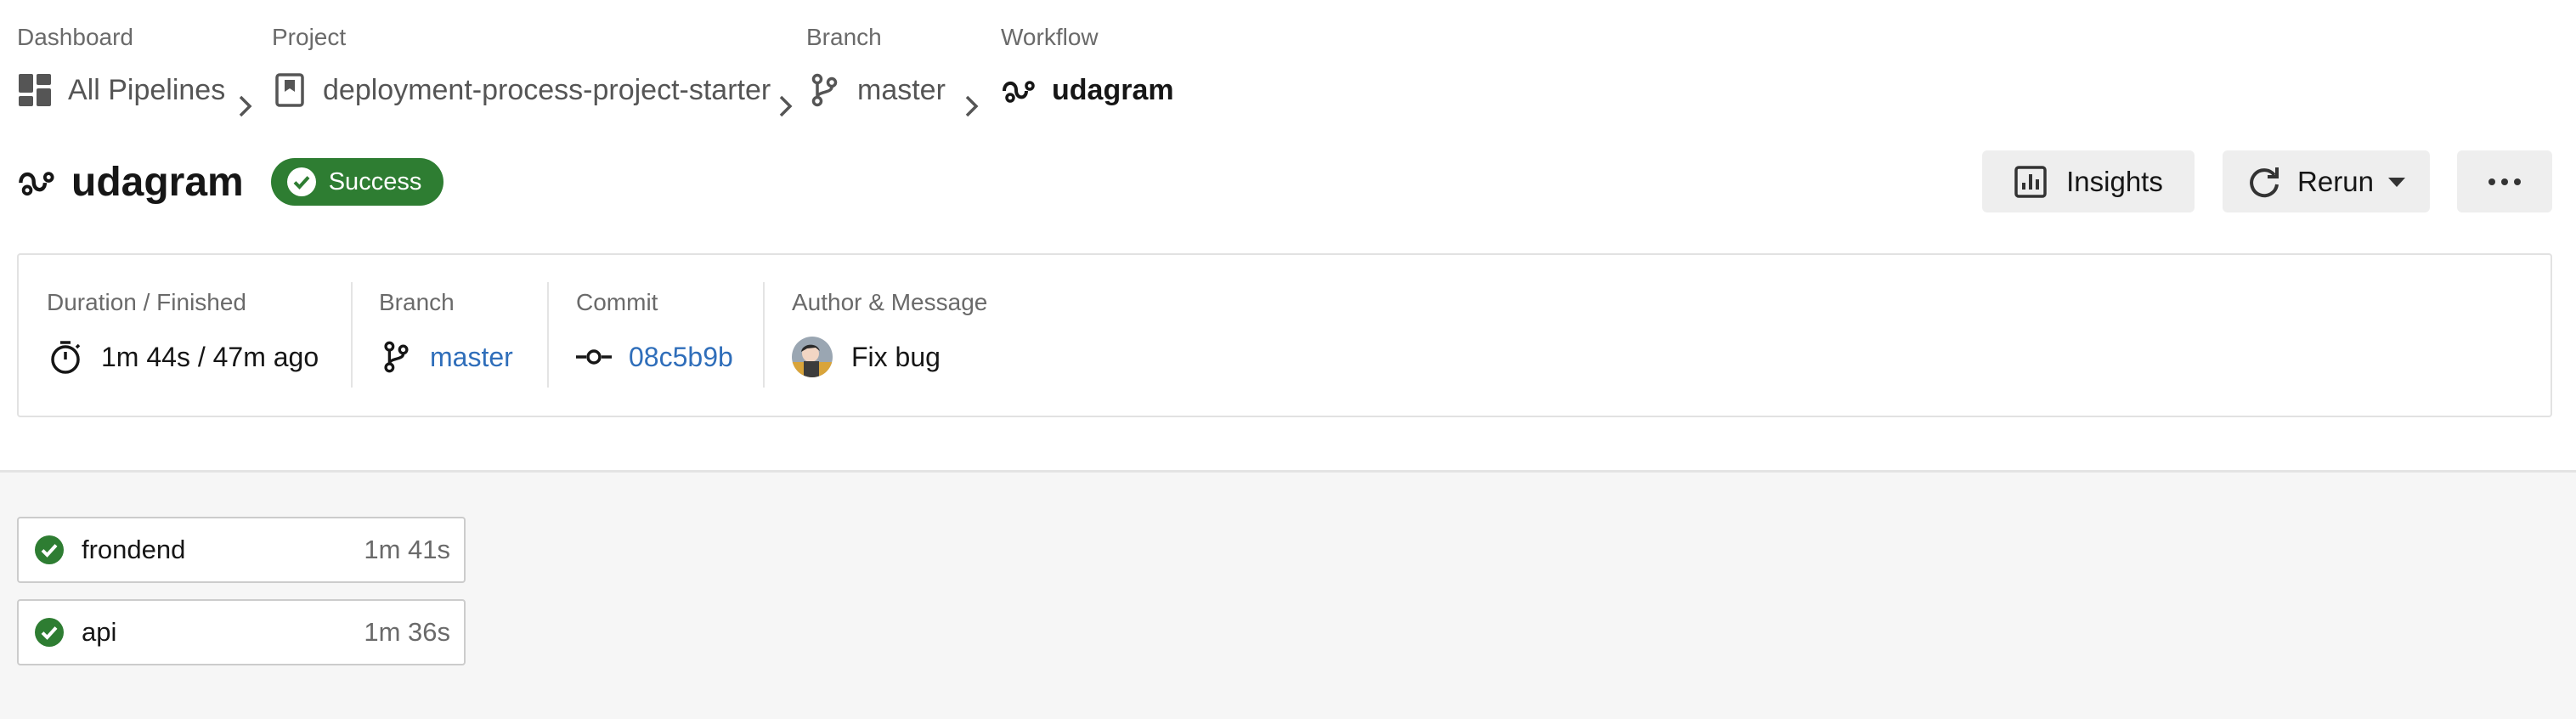 The width and height of the screenshot is (2576, 719). Describe the element at coordinates (407, 632) in the screenshot. I see `job-duration: 1m 36s` at that location.